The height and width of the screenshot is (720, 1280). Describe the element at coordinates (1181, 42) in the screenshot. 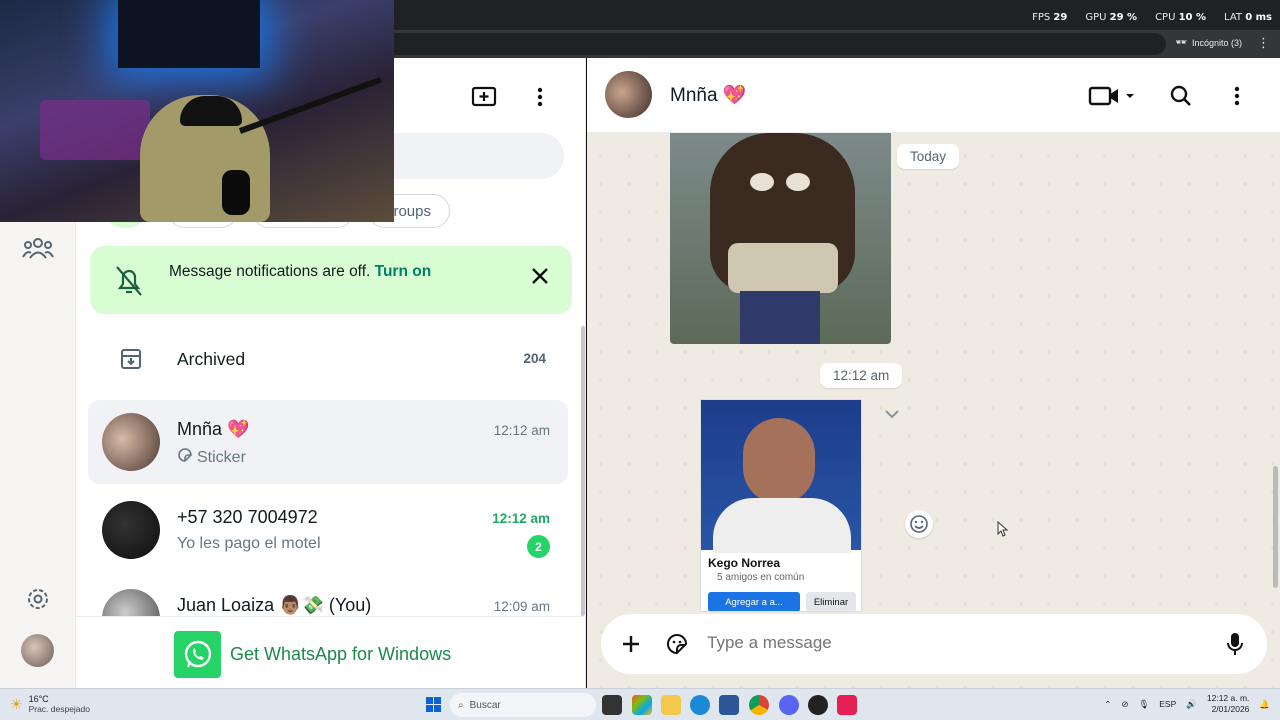

I see `incognito-icon: 🕶` at that location.